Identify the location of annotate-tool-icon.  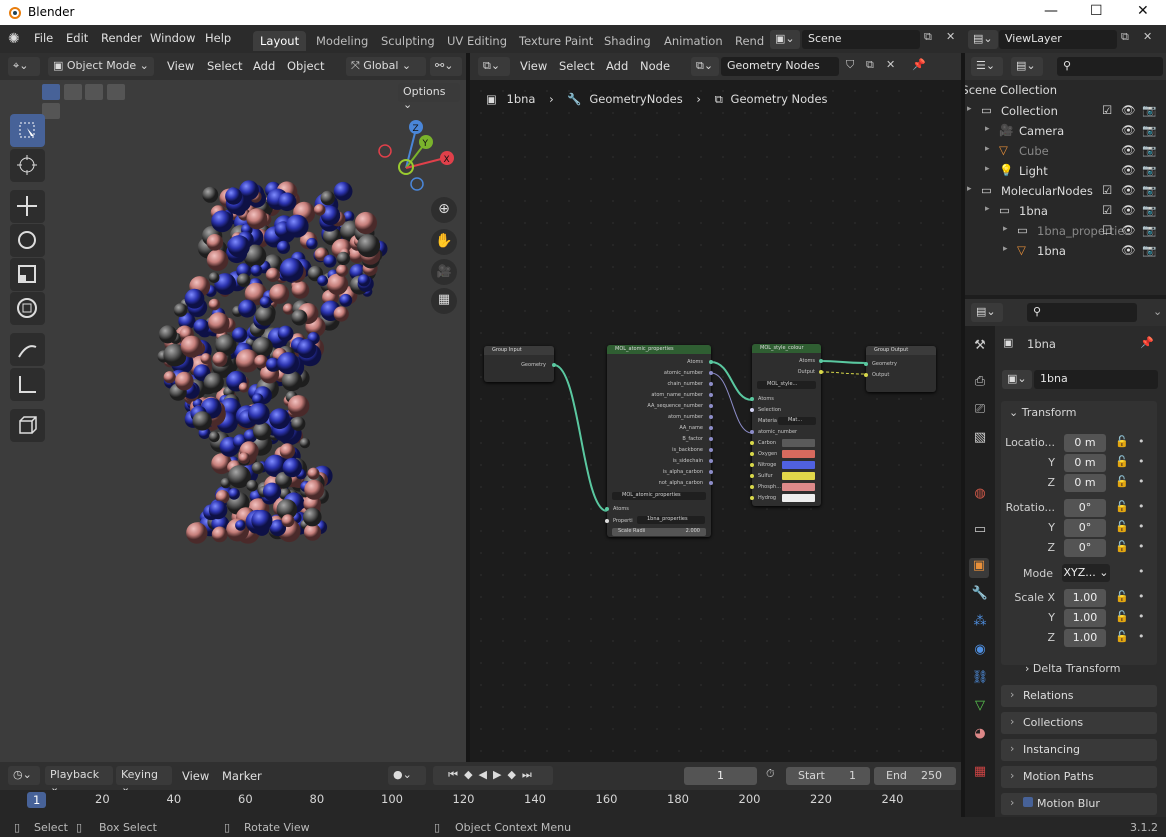
(27, 349).